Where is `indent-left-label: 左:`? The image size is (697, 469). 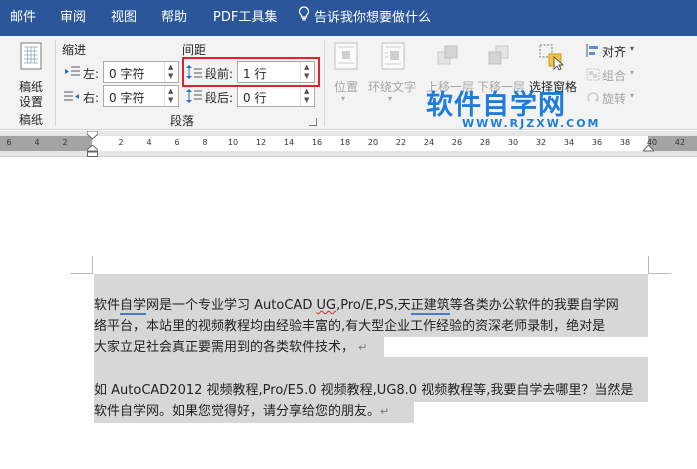
indent-left-label: 左: is located at coordinates (91, 74).